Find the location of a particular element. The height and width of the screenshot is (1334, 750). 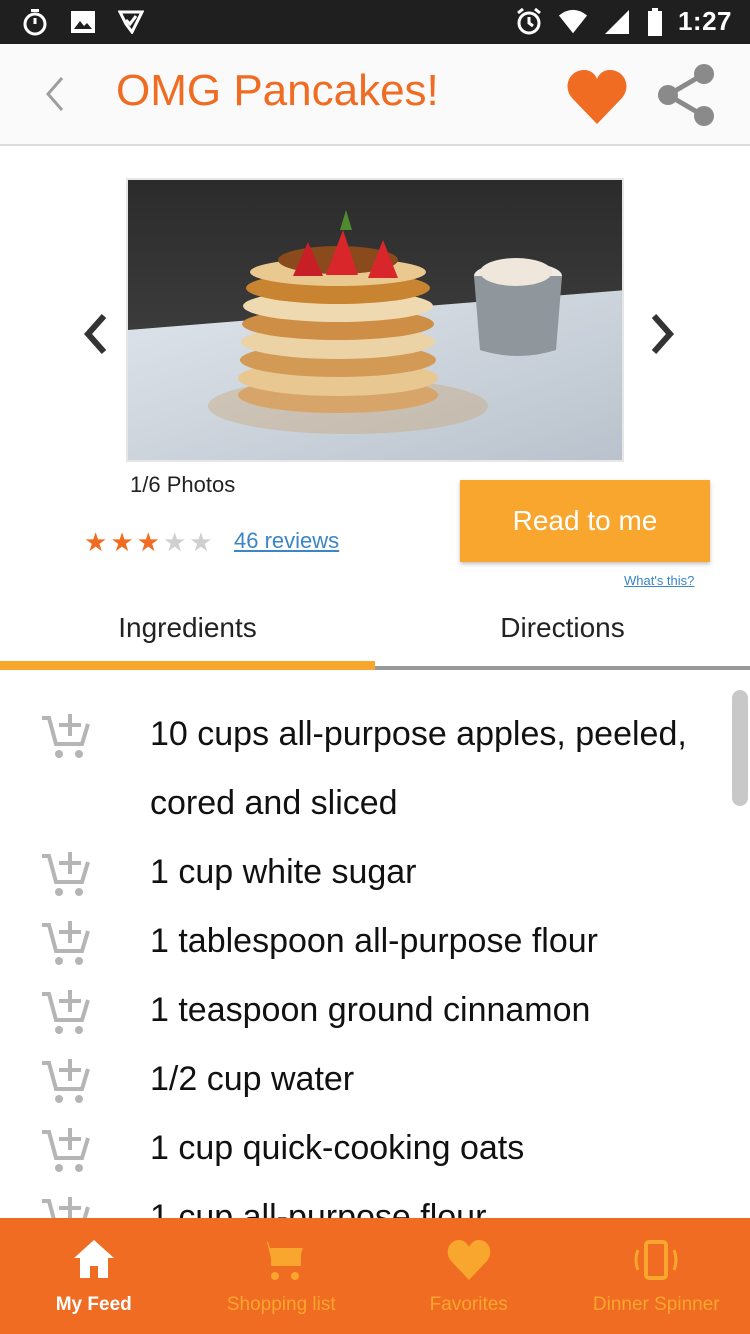

app-header: OMG Pancakes! is located at coordinates (375, 95).